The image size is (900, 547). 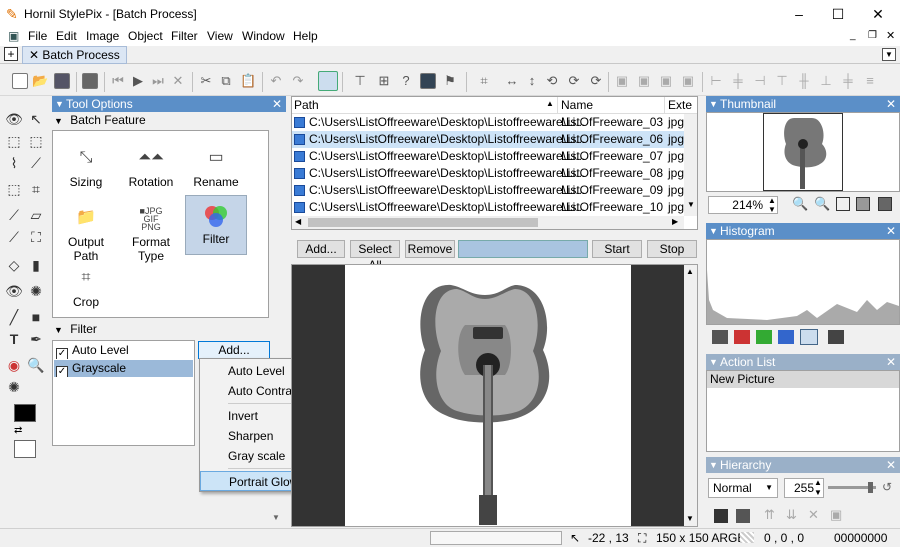 What do you see at coordinates (20, 431) in the screenshot?
I see `swap-colors-icon: ⇄` at bounding box center [20, 431].